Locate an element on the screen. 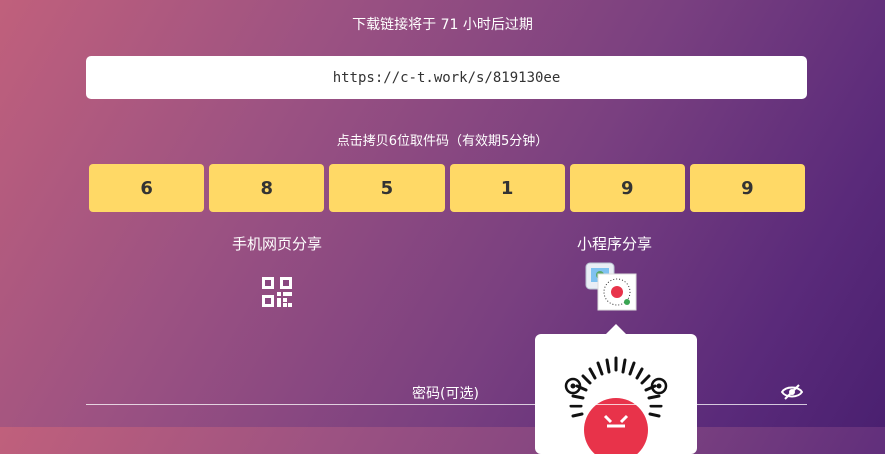 This screenshot has width=885, height=454. popup-arrow is located at coordinates (616, 329).